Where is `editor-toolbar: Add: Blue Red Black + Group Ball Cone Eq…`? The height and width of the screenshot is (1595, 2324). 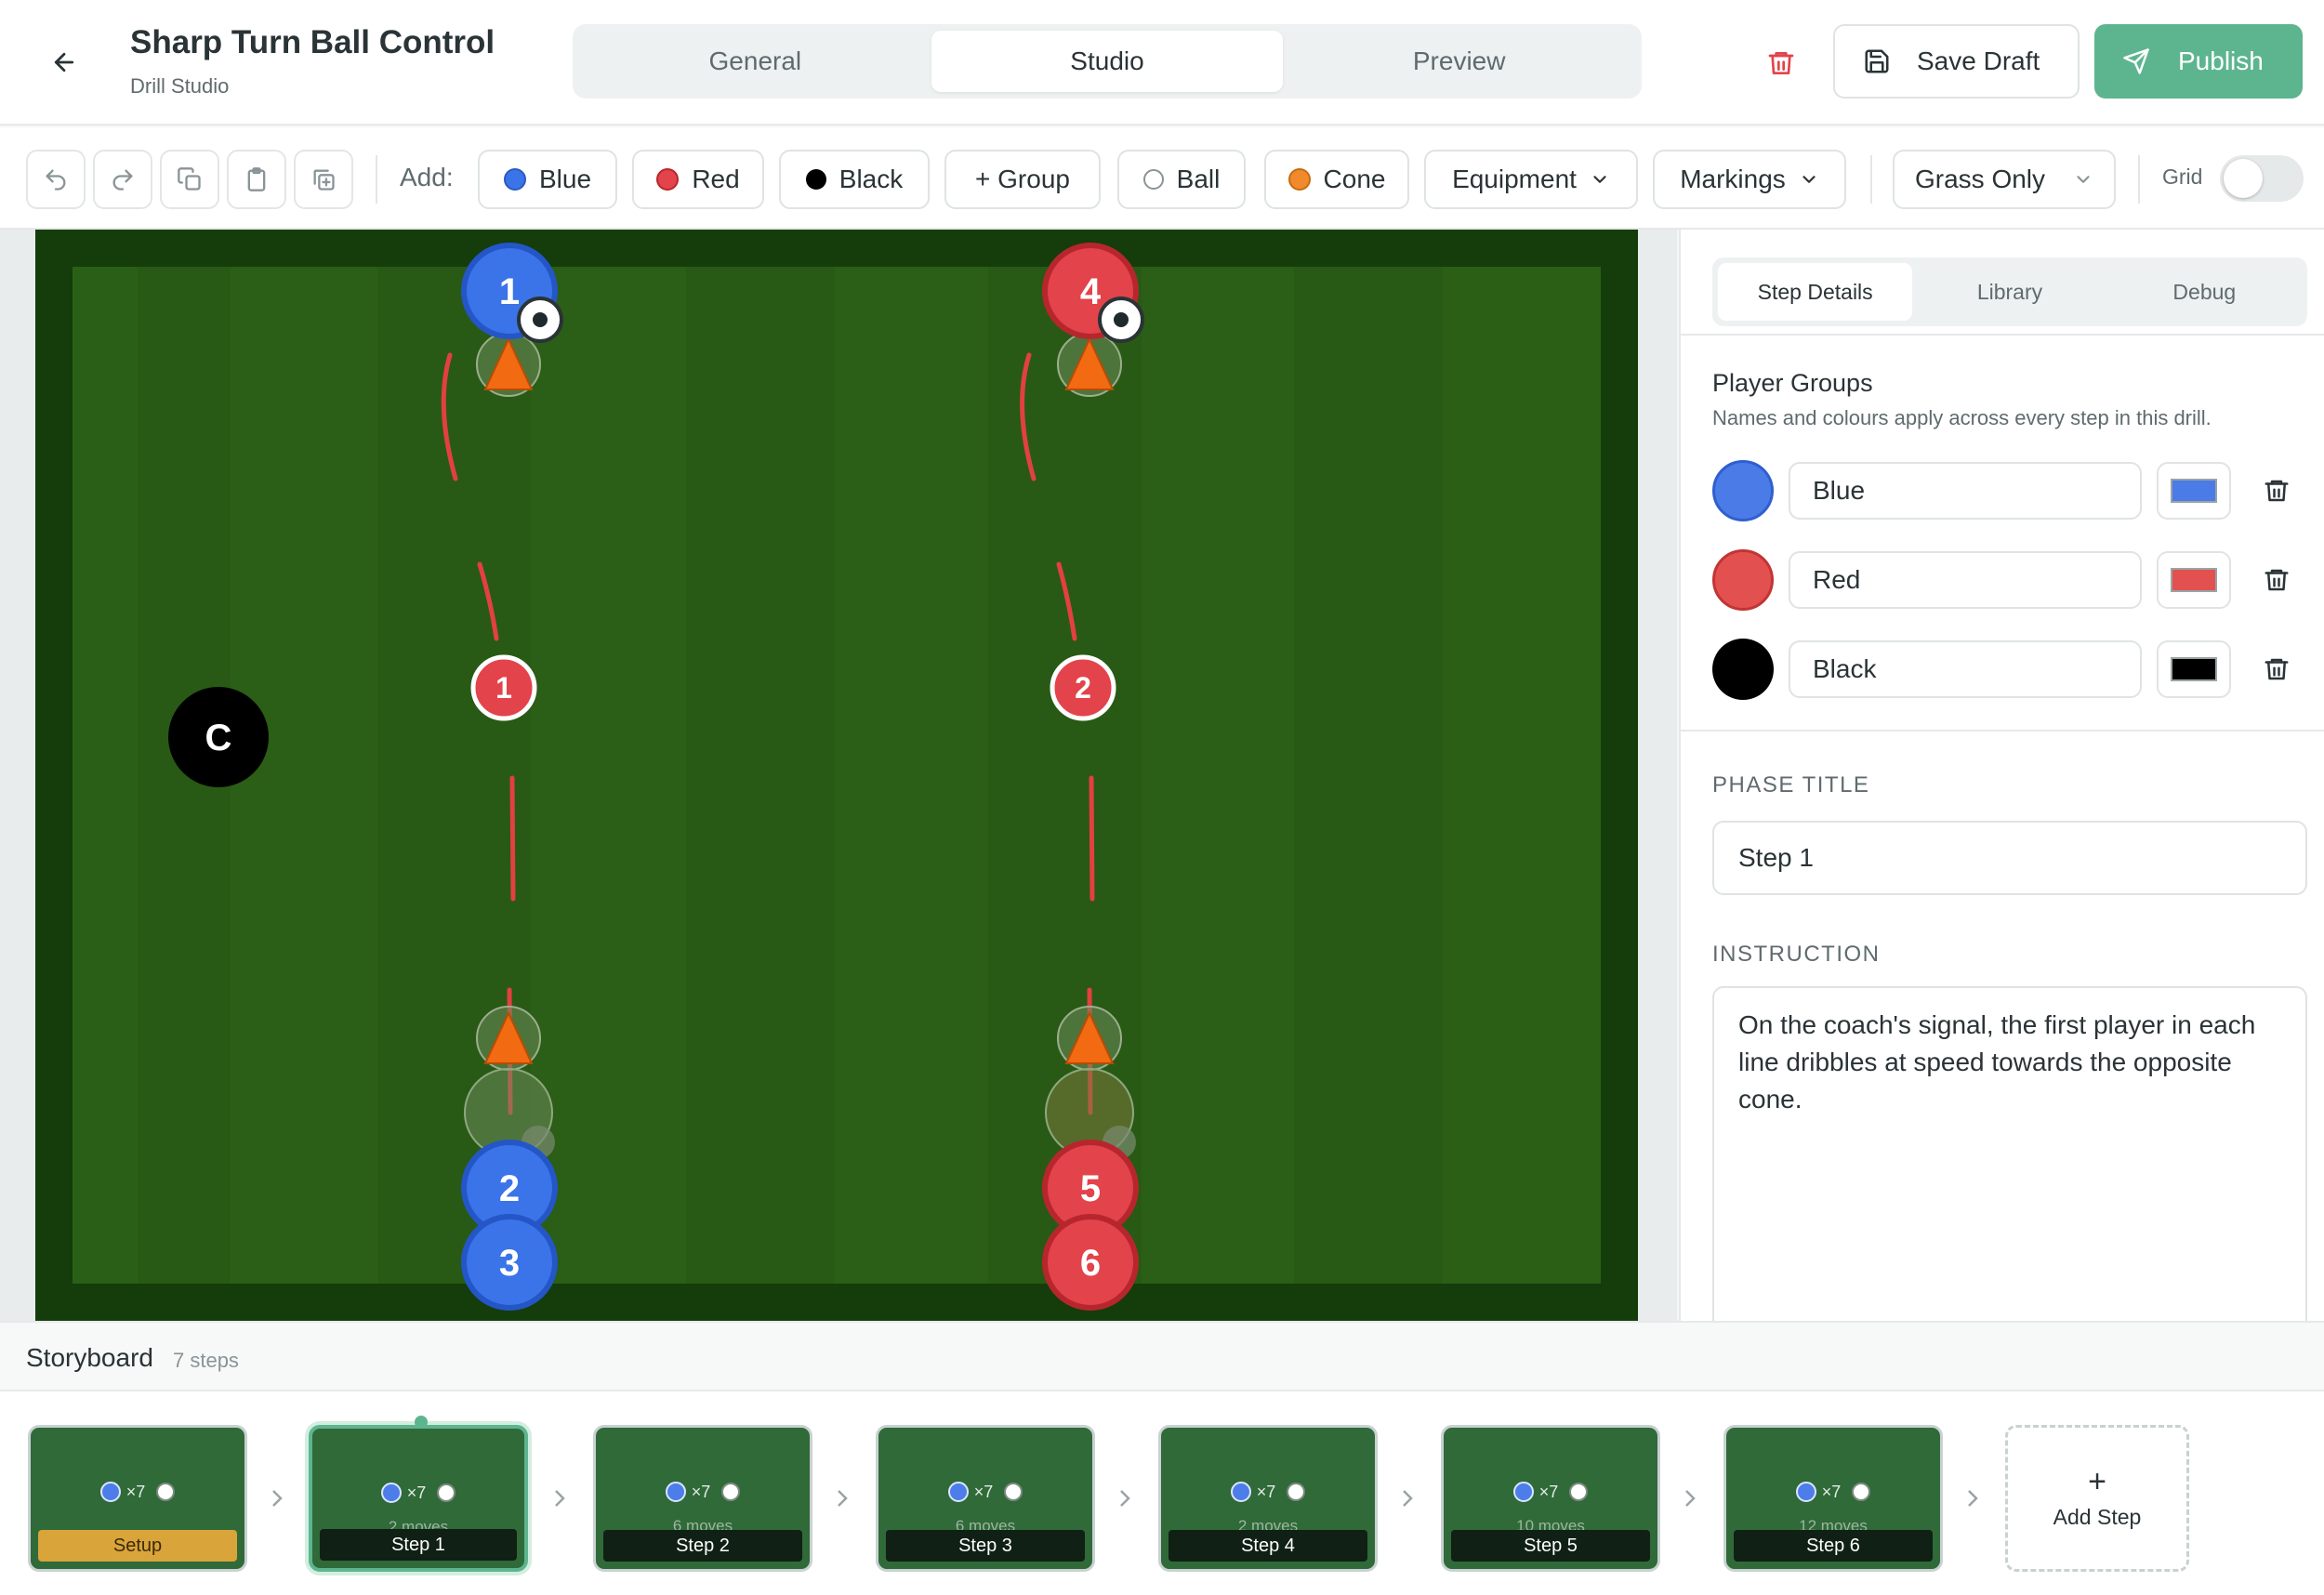
editor-toolbar: Add: Blue Red Black + Group Ball Cone Eq… is located at coordinates (1162, 178).